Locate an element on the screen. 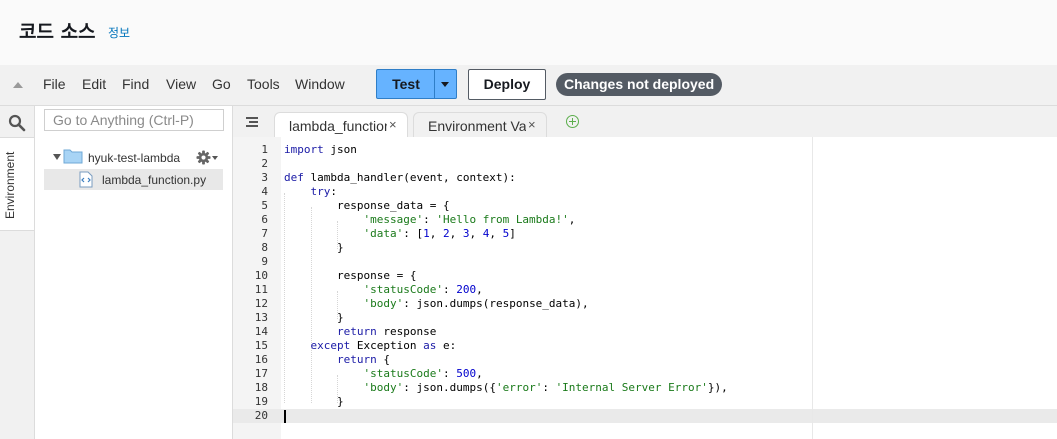  code-line: 17 'statusCode': 500, is located at coordinates (645, 374).